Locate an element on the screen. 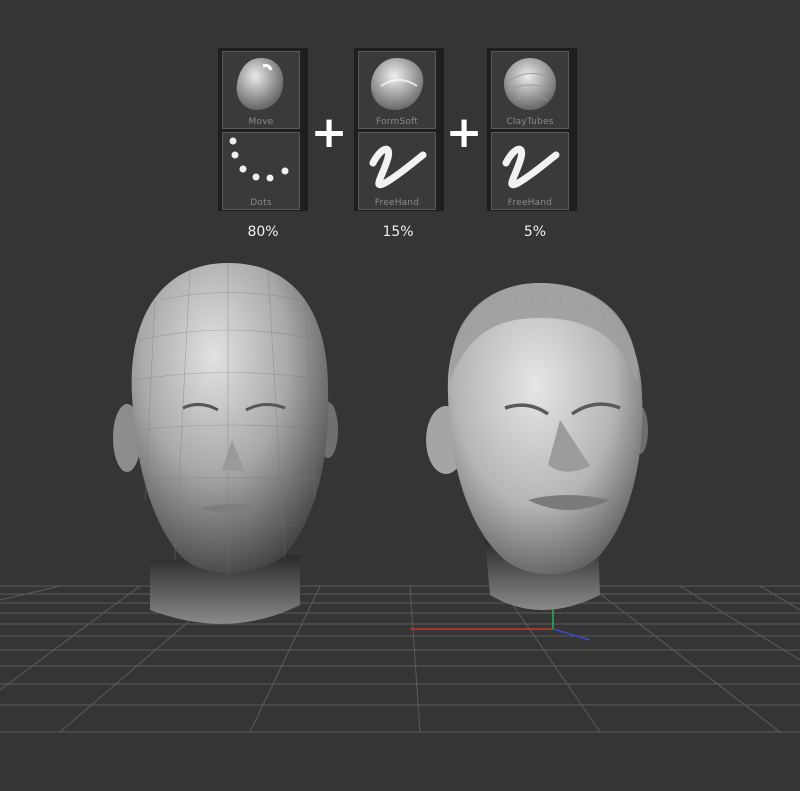 The width and height of the screenshot is (800, 791). formsoft-brush-icon is located at coordinates (397, 84).